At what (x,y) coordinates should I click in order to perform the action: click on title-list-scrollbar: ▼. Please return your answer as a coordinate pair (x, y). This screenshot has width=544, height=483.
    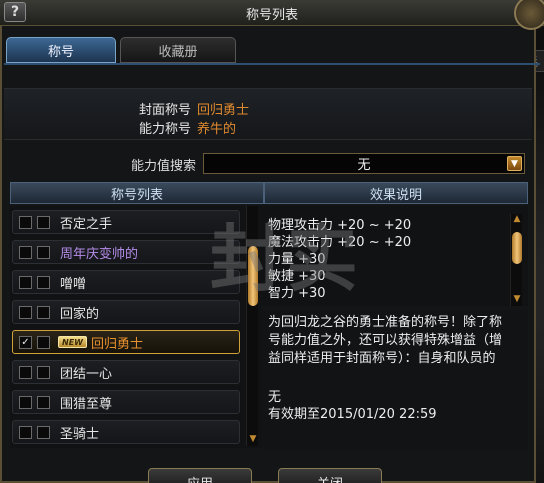
    Looking at the image, I should click on (252, 326).